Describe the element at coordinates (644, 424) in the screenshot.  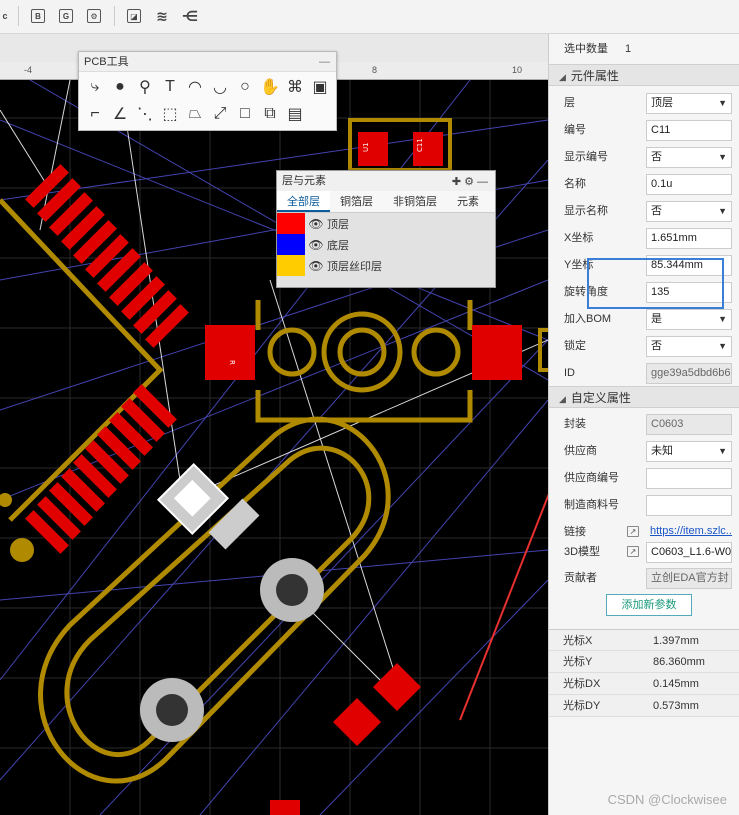
I see `field-footprint: 封装 C0603` at that location.